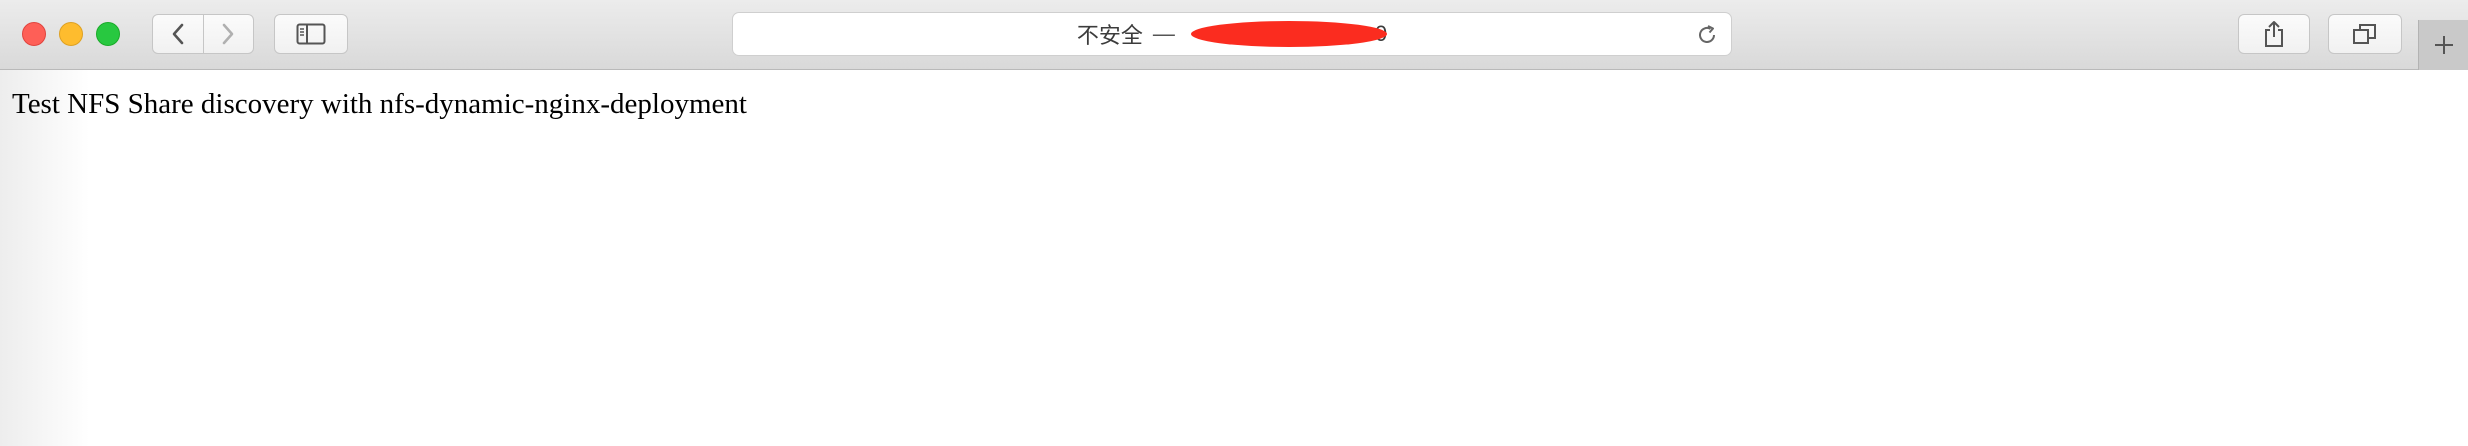 This screenshot has height=446, width=2468. I want to click on share-button, so click(2274, 34).